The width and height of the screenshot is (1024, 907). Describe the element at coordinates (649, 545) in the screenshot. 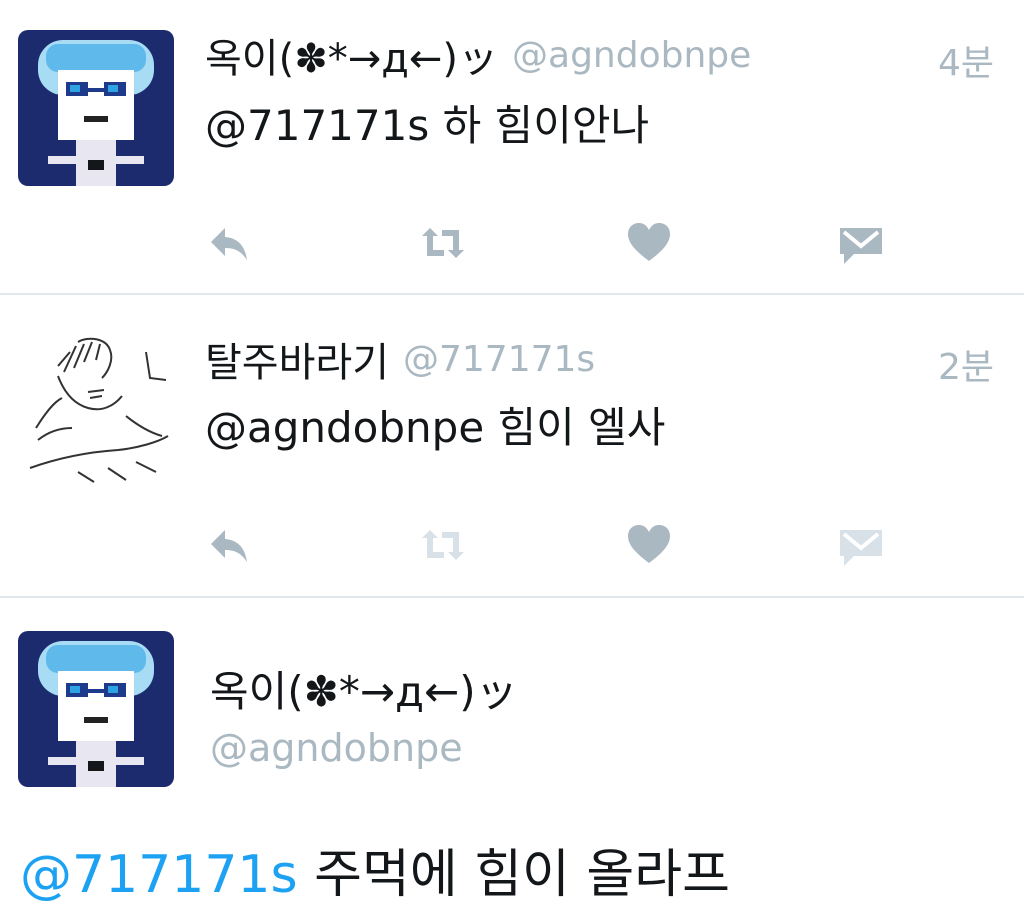

I see `like-icon` at that location.